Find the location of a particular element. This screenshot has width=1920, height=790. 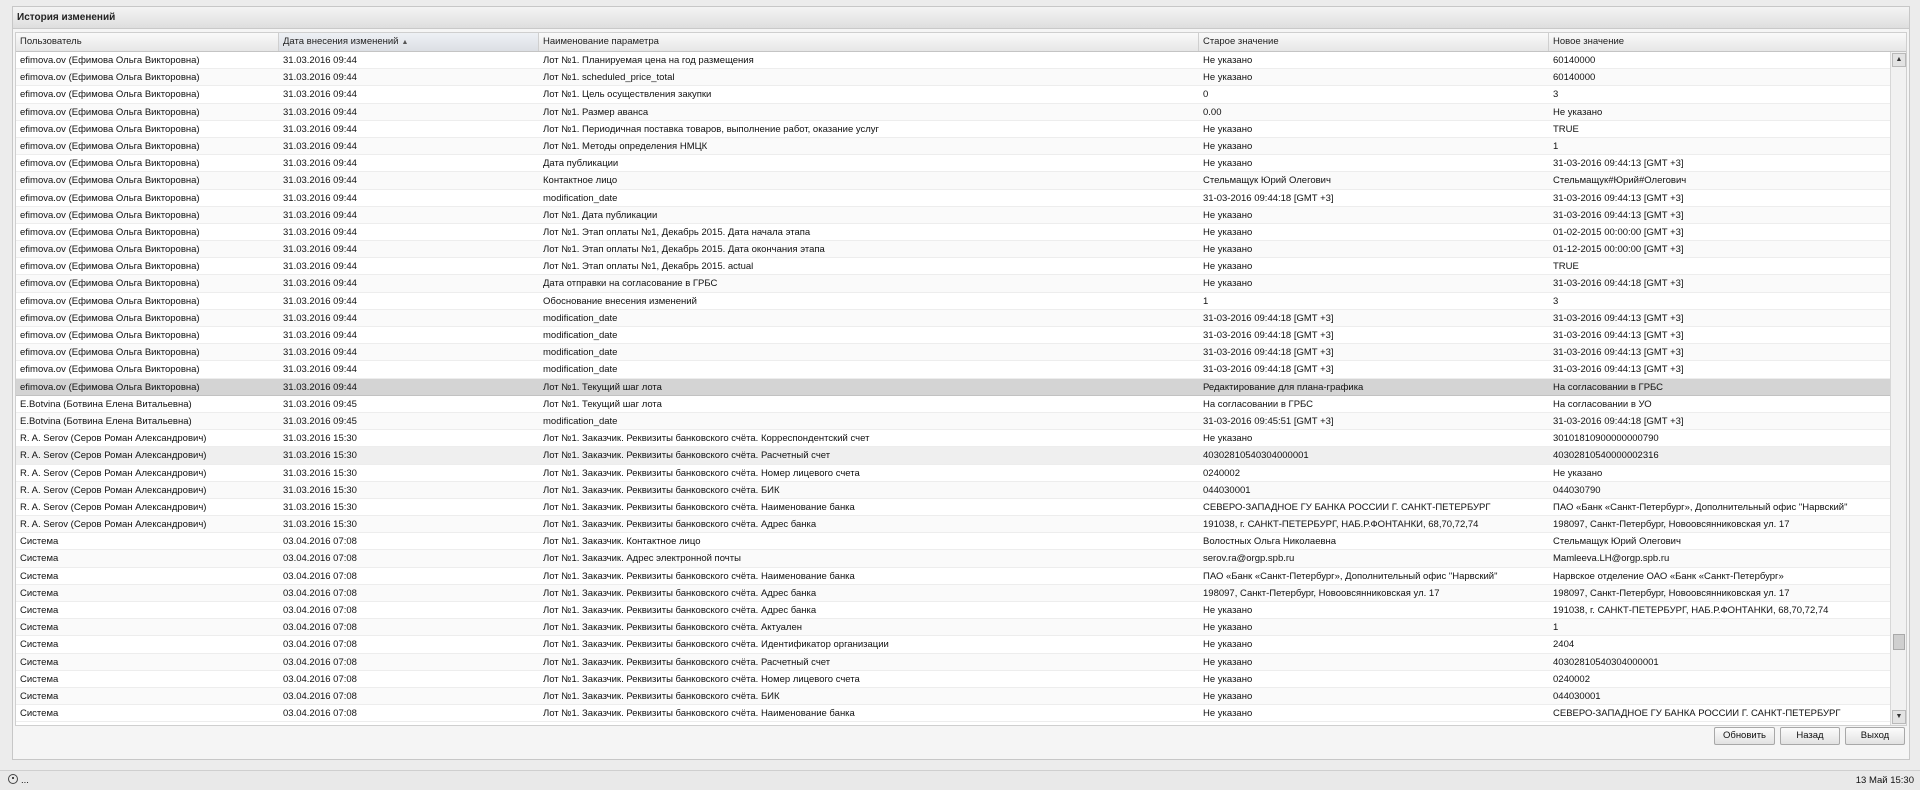

cell-new-value: 01-12-2015 00:00:00 [GMT +3] is located at coordinates (1618, 250).